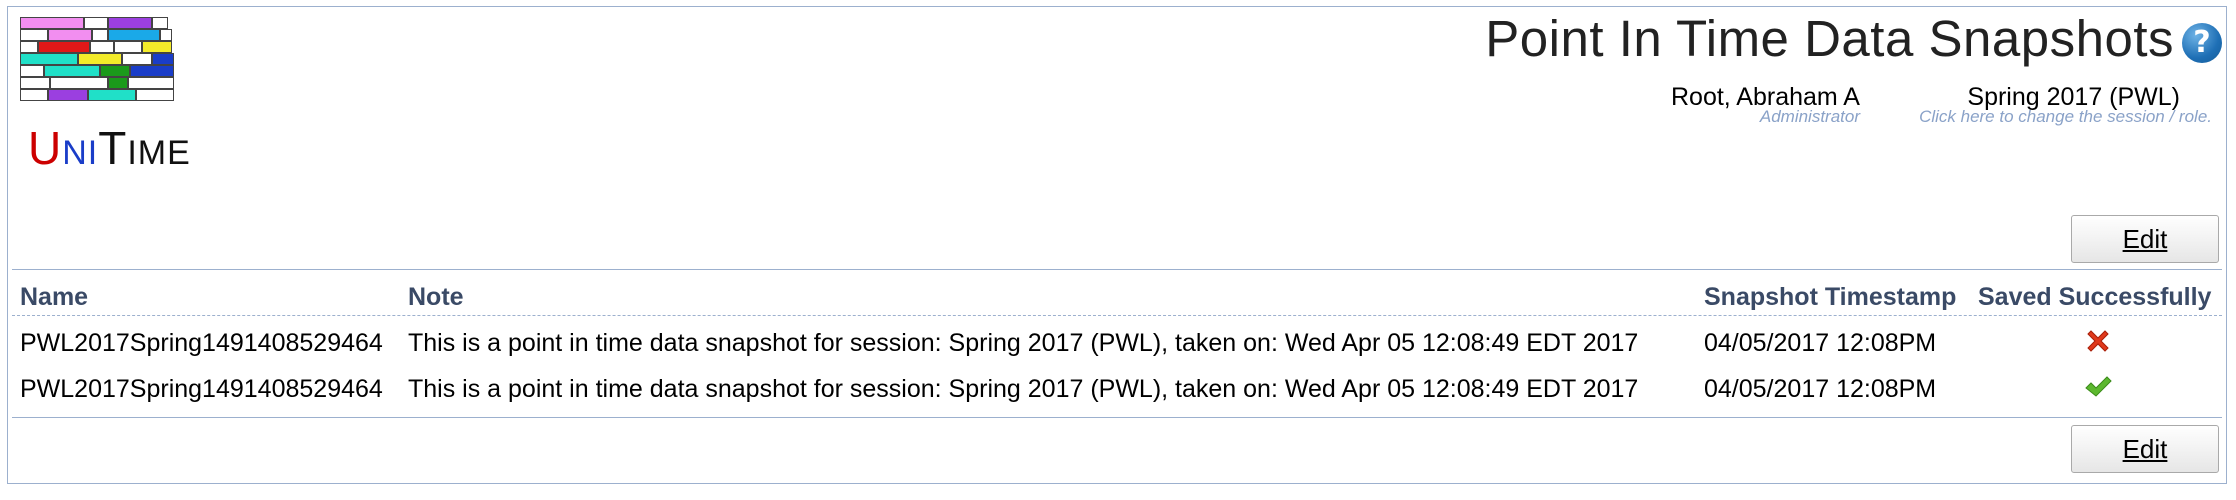 The width and height of the screenshot is (2236, 500). I want to click on table-bottom-divider, so click(1117, 417).